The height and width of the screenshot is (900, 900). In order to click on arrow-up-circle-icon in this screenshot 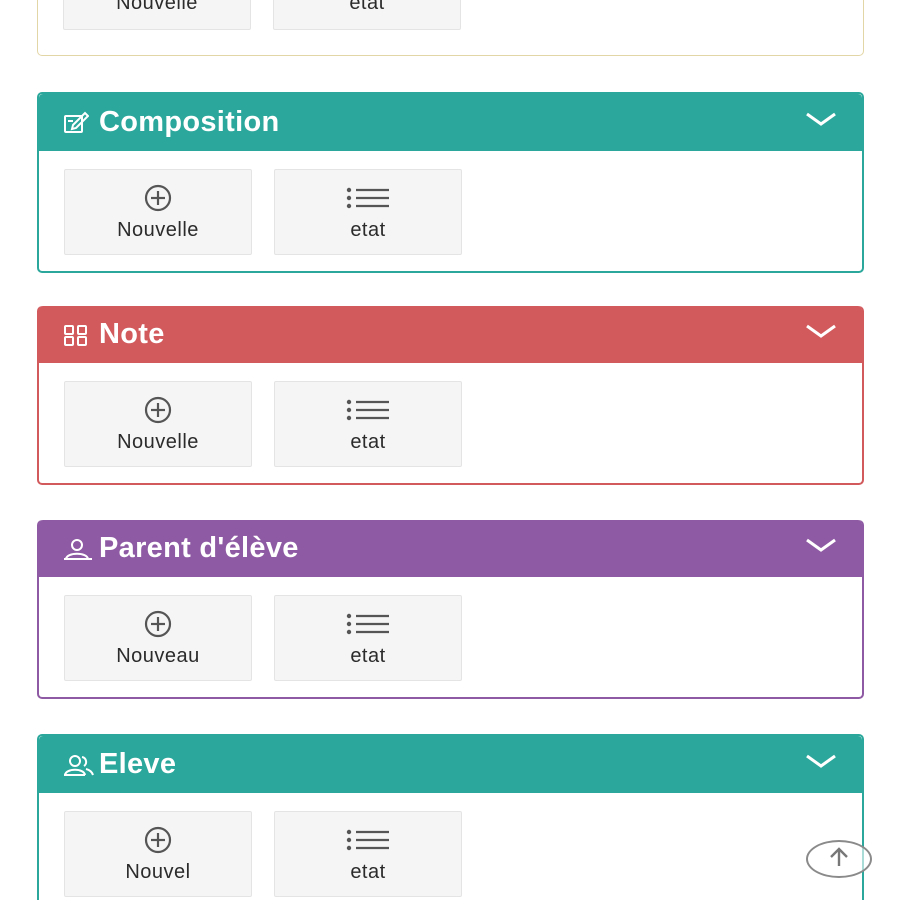, I will do `click(839, 859)`.